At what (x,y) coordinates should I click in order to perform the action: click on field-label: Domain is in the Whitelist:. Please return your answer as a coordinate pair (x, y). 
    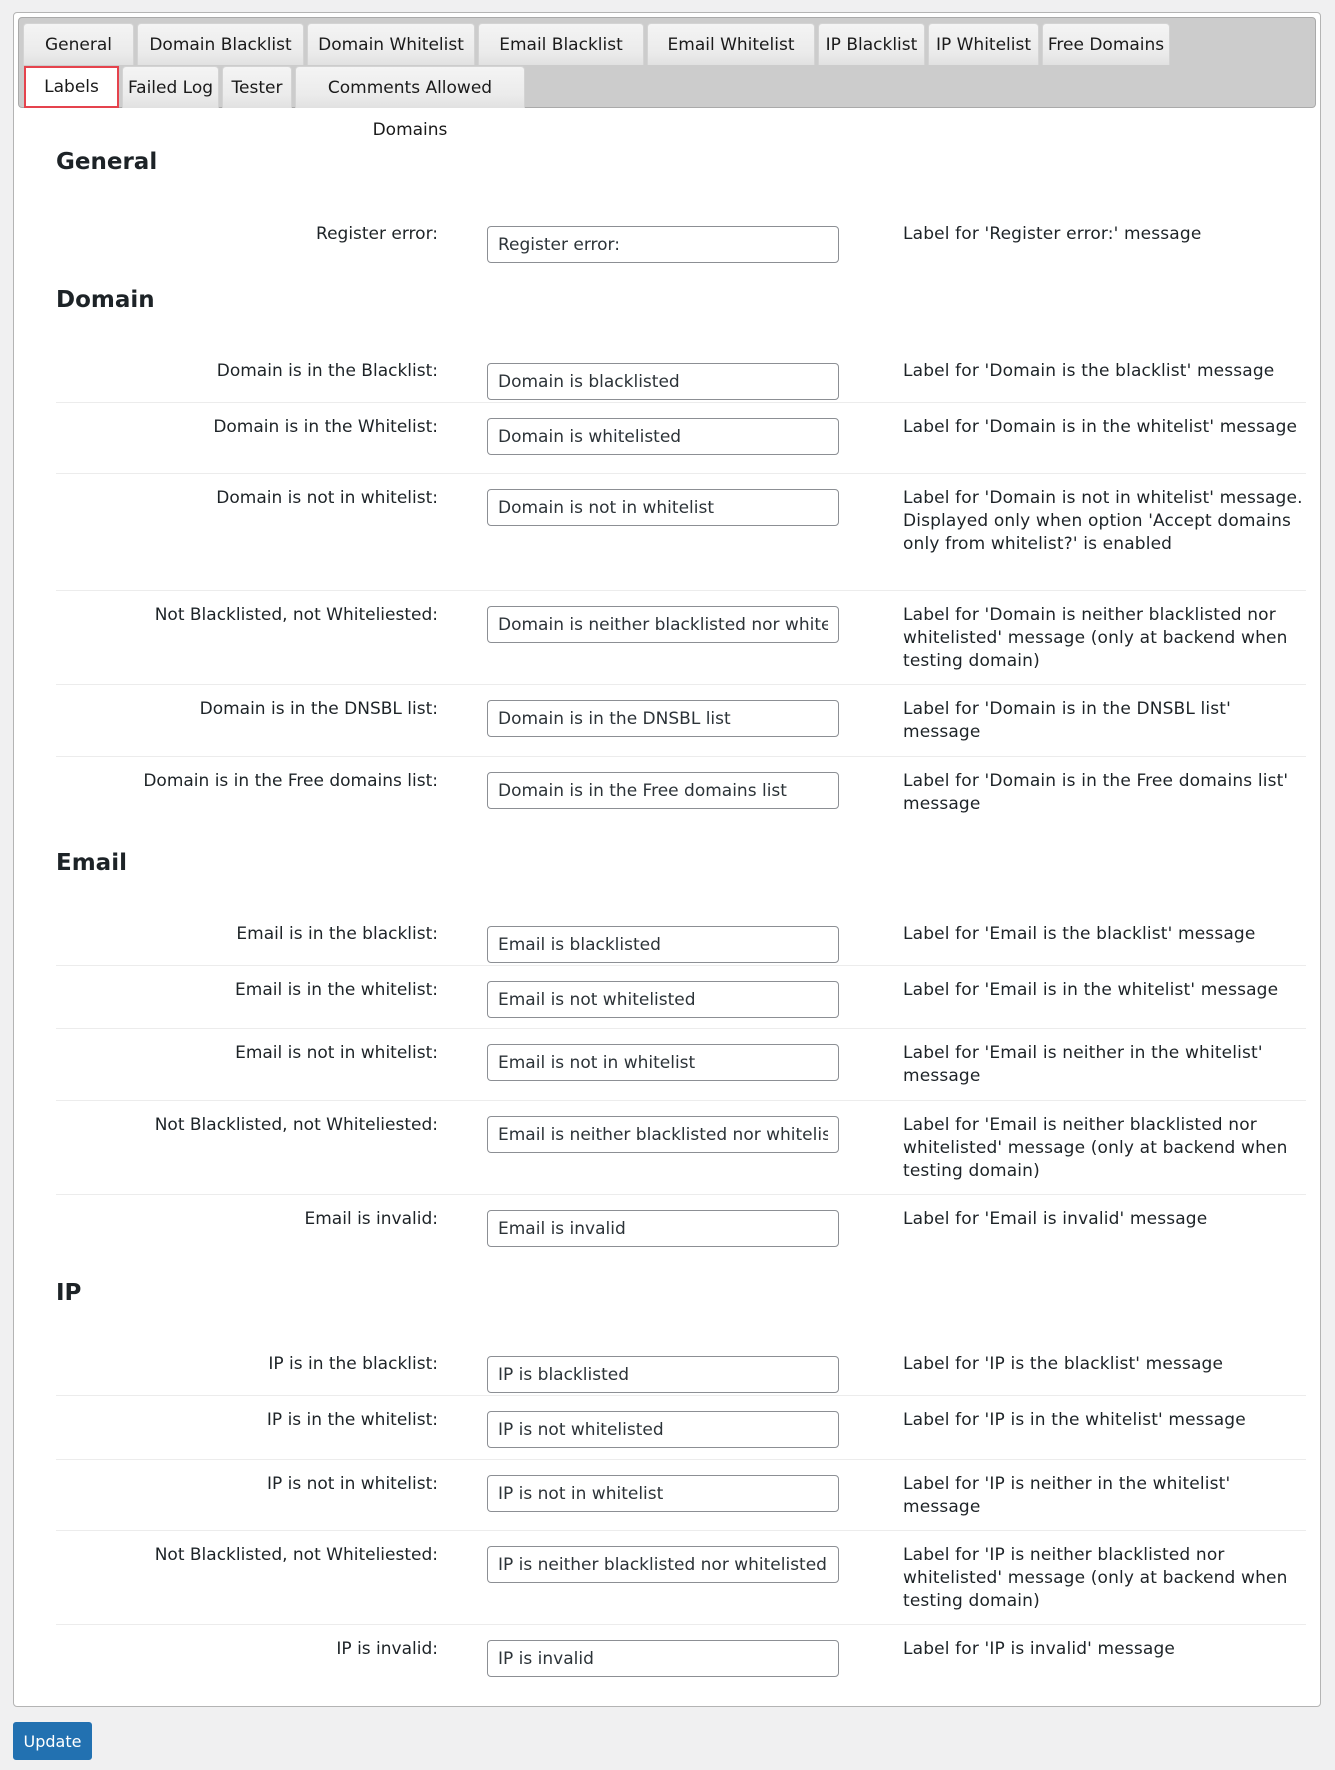
    Looking at the image, I should click on (325, 427).